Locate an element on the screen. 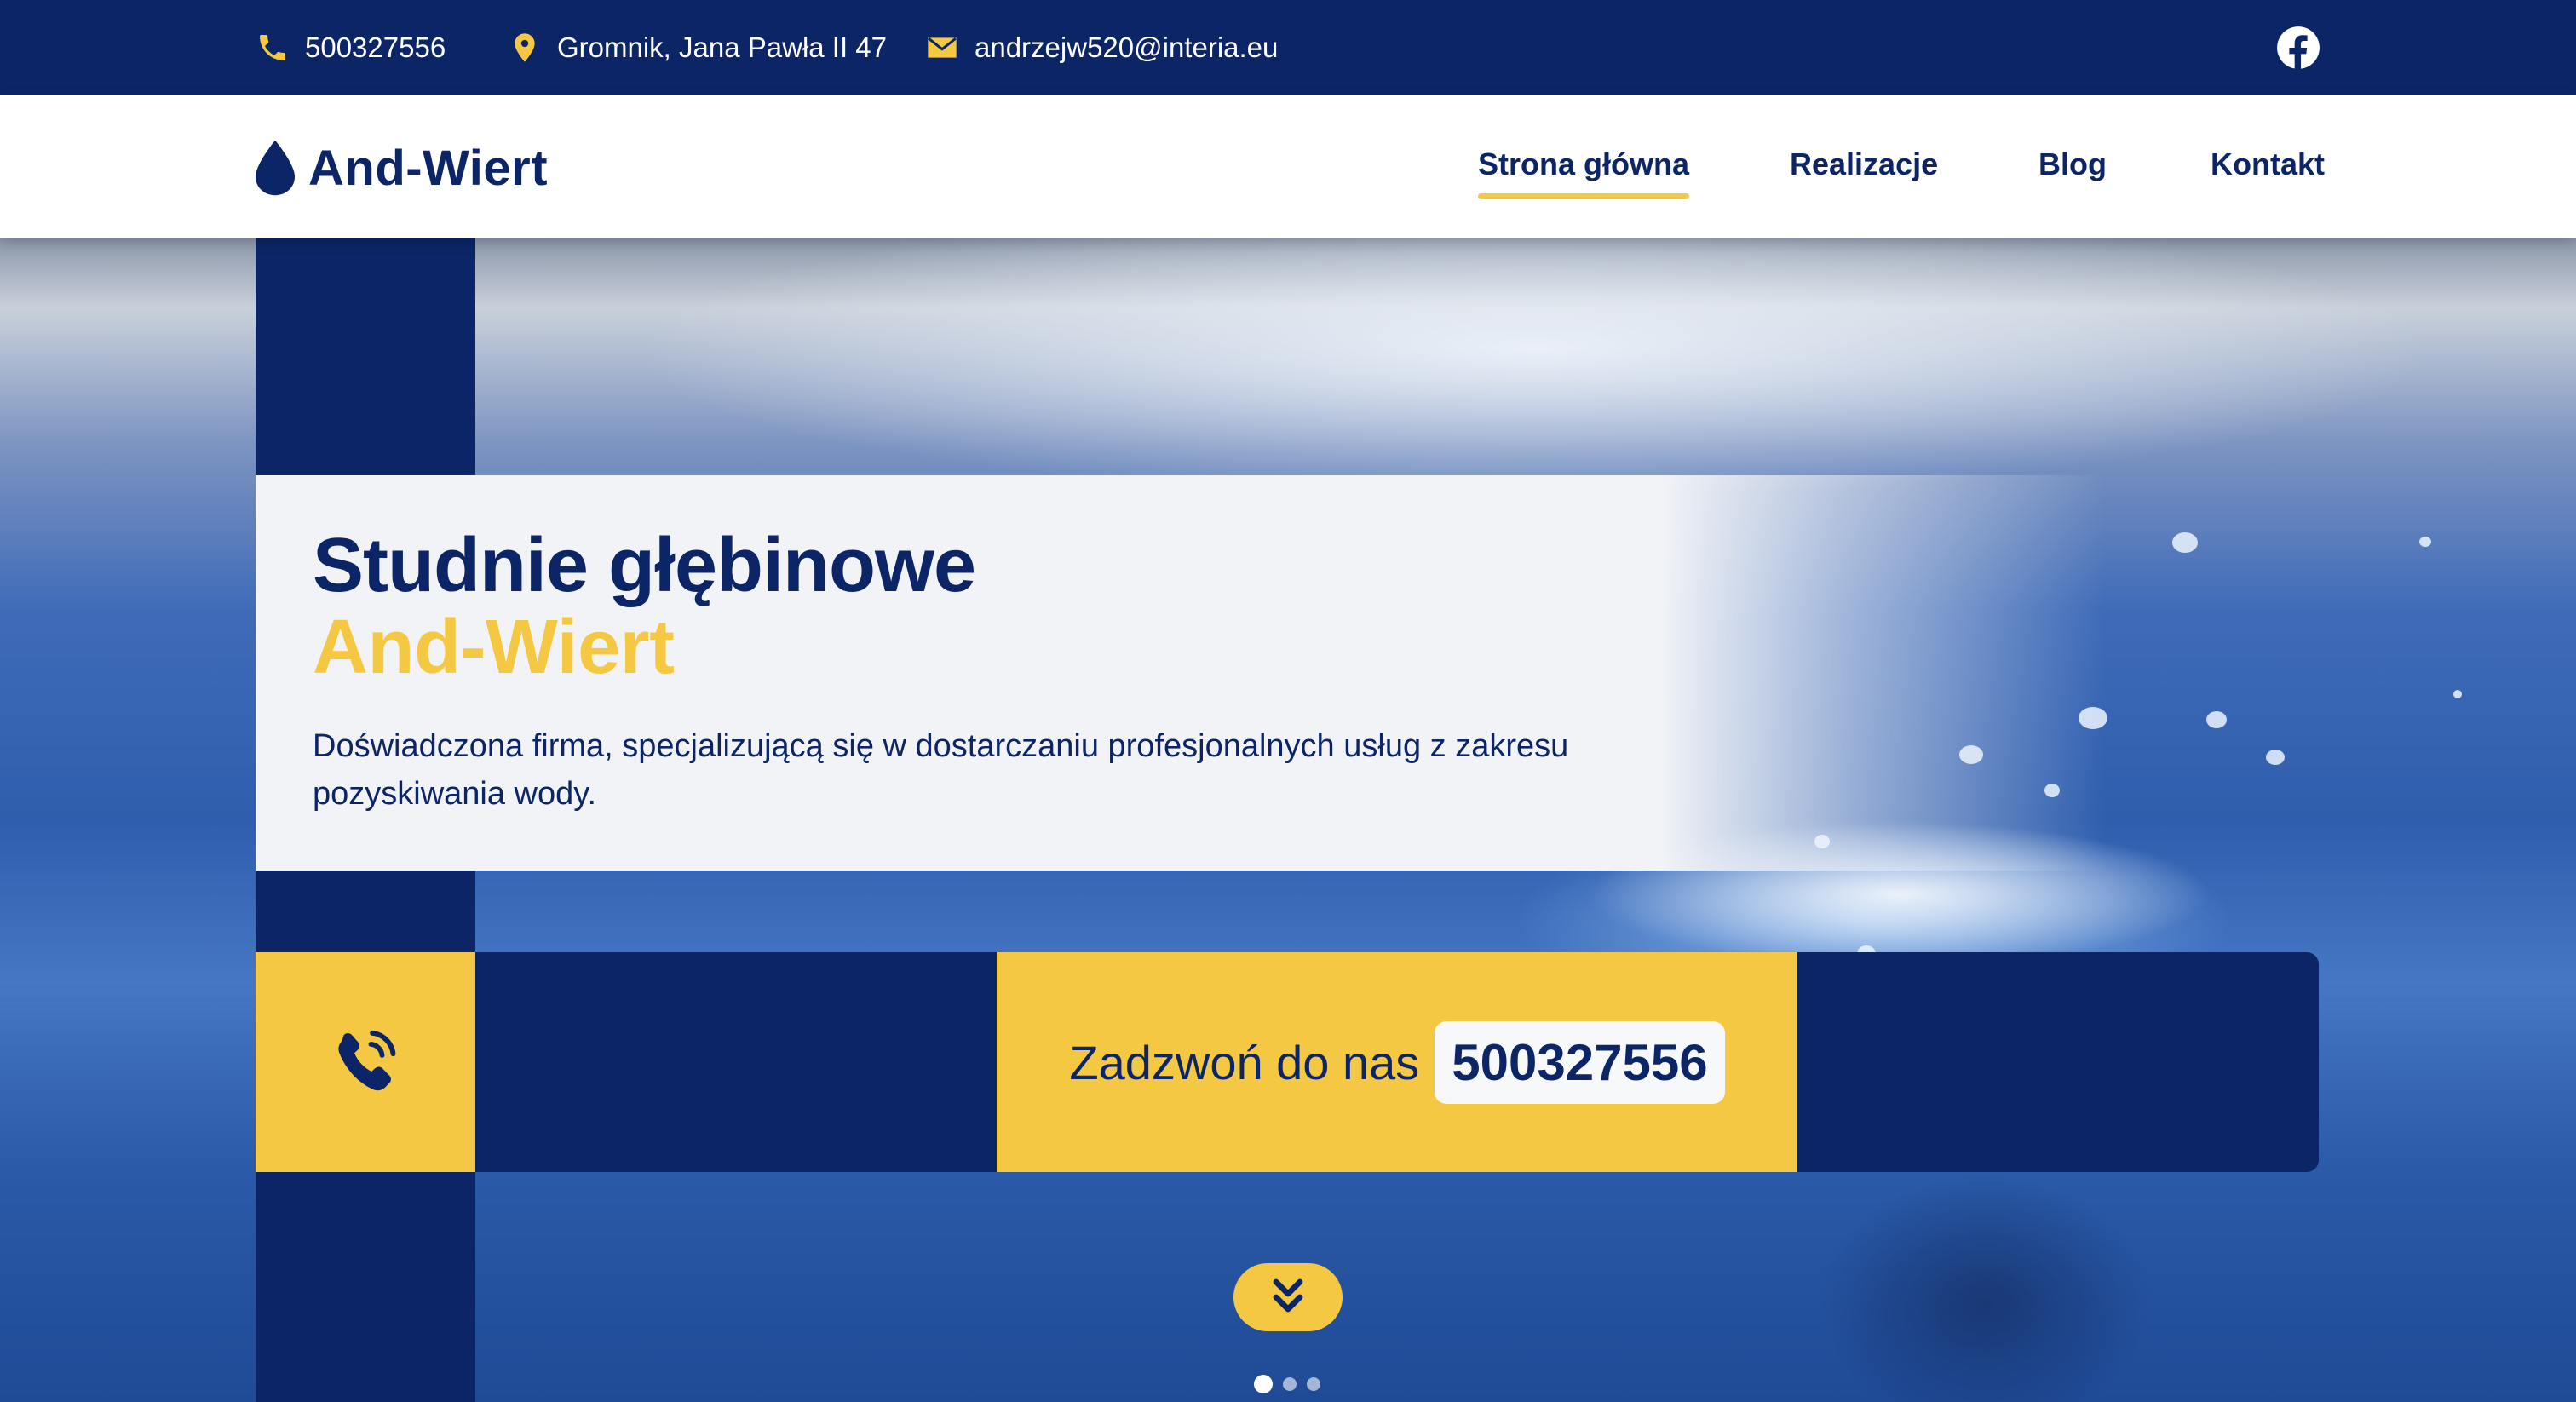 Image resolution: width=2576 pixels, height=1402 pixels. contact-address: Gromnik, Jana Pawła II 47 is located at coordinates (697, 47).